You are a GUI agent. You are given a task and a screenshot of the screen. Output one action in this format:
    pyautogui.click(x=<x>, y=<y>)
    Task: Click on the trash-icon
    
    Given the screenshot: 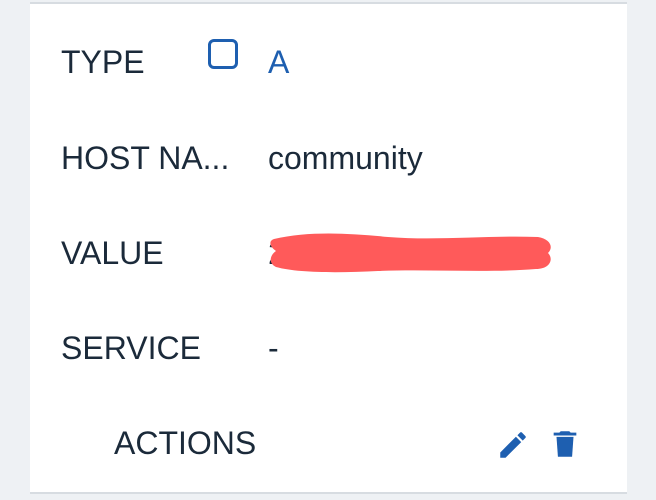 What is the action you would take?
    pyautogui.click(x=565, y=444)
    